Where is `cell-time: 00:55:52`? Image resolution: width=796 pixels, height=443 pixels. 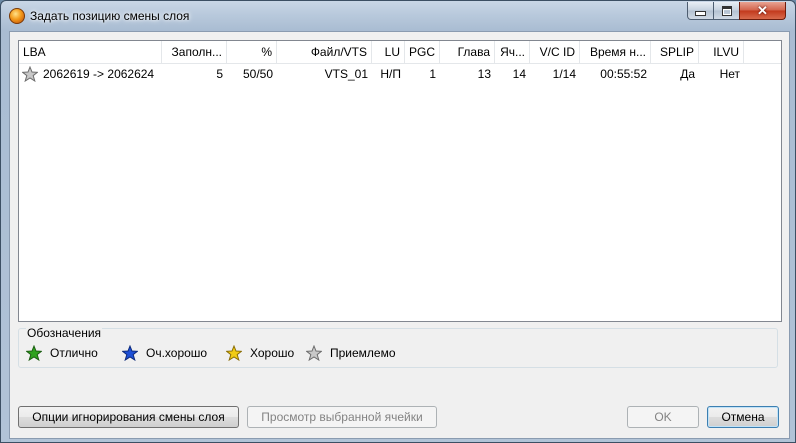
cell-time: 00:55:52 is located at coordinates (623, 74).